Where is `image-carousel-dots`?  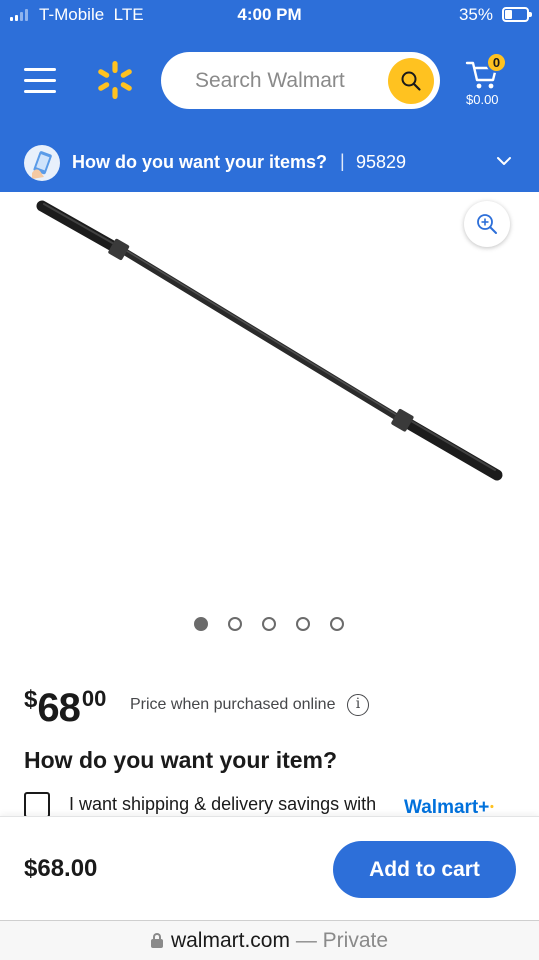
image-carousel-dots is located at coordinates (269, 624).